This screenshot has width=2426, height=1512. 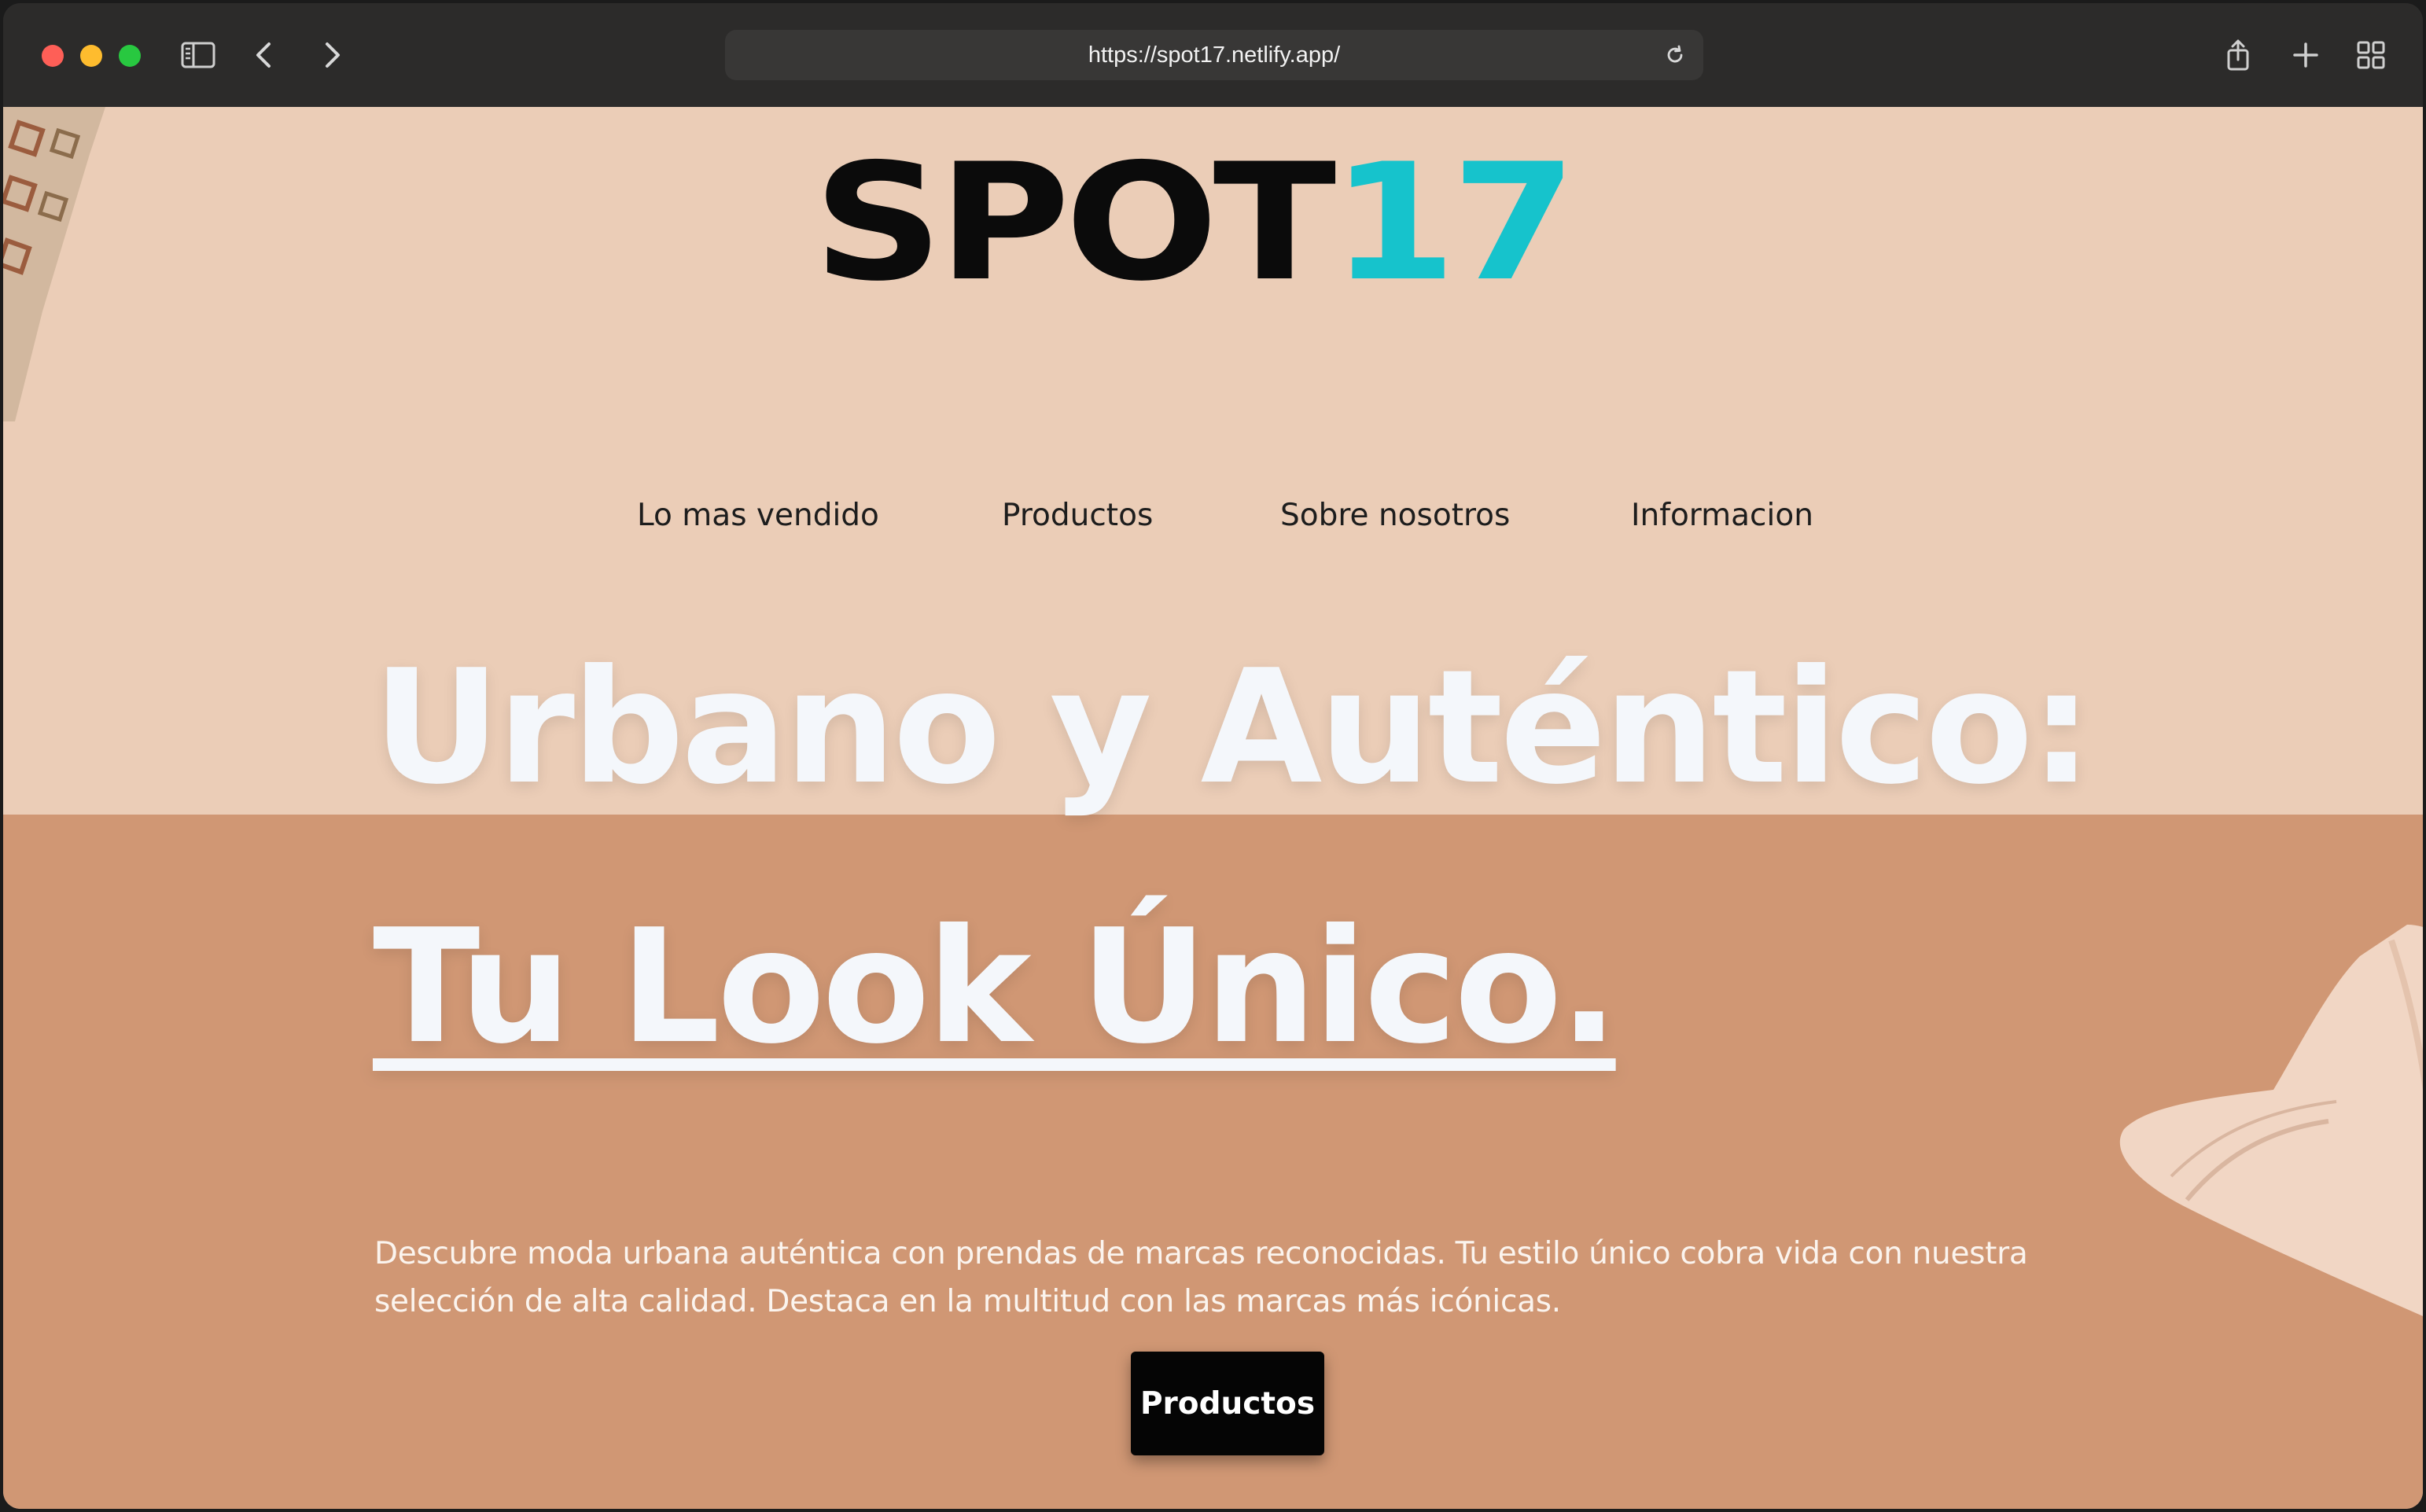 I want to click on maximize-window-button, so click(x=130, y=56).